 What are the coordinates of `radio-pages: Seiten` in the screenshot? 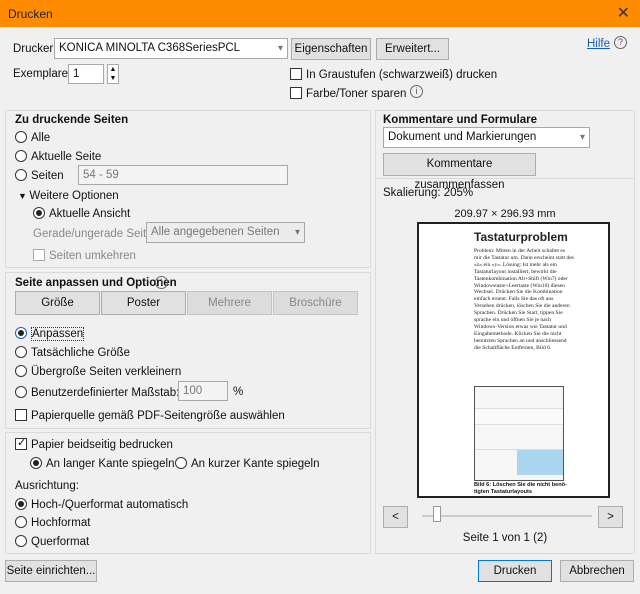 It's located at (39, 175).